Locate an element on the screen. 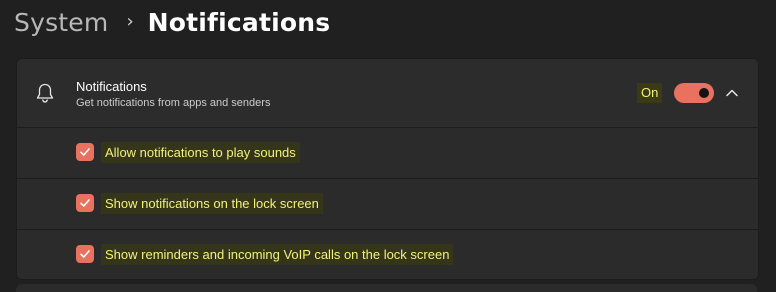 Image resolution: width=776 pixels, height=292 pixels. bell-icon is located at coordinates (45, 93).